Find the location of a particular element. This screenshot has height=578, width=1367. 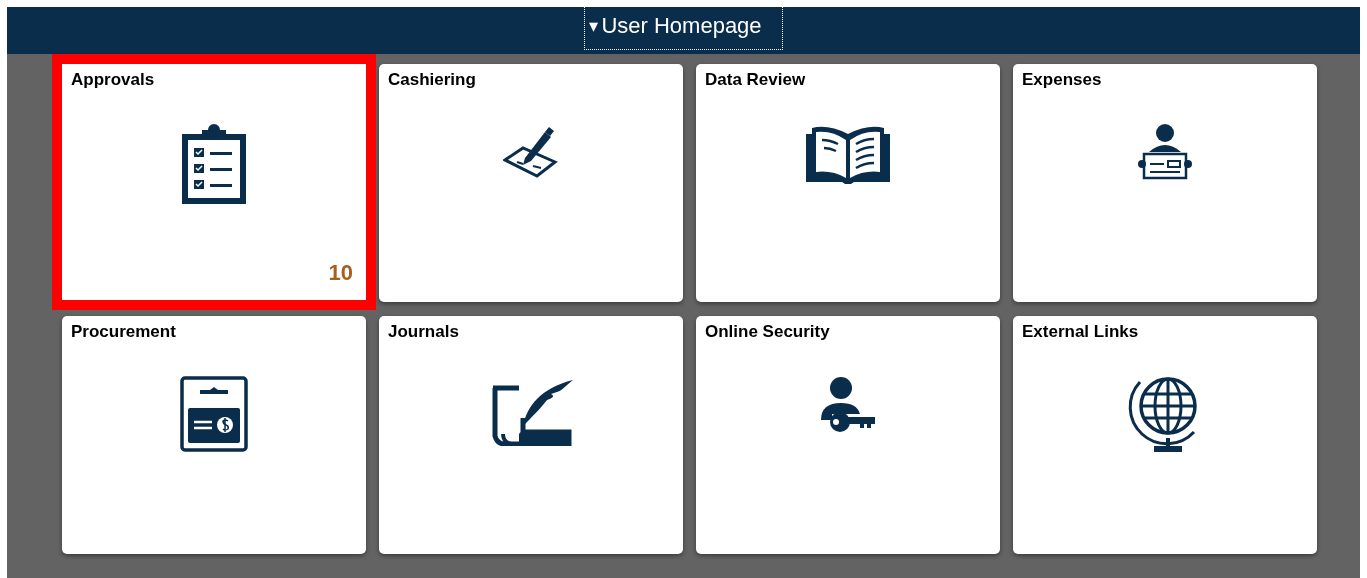

app-tile: External Links is located at coordinates (1165, 435).